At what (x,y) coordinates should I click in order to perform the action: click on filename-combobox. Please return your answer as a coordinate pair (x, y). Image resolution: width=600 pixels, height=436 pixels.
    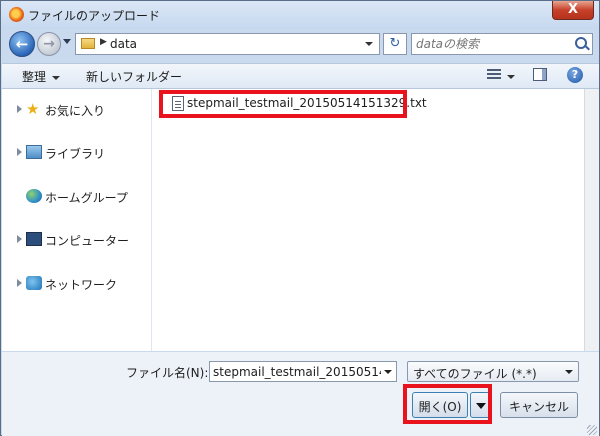
    Looking at the image, I should click on (303, 371).